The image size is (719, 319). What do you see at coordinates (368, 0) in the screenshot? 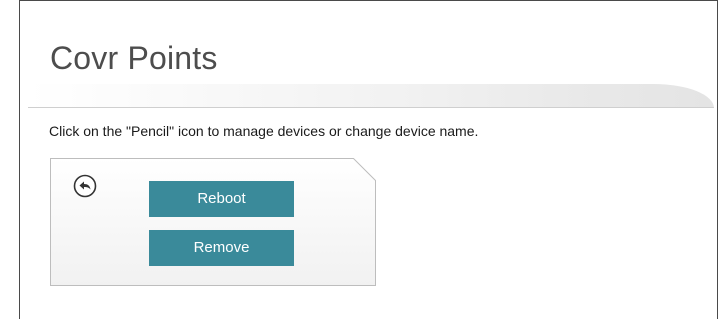
I see `frame-top-border` at bounding box center [368, 0].